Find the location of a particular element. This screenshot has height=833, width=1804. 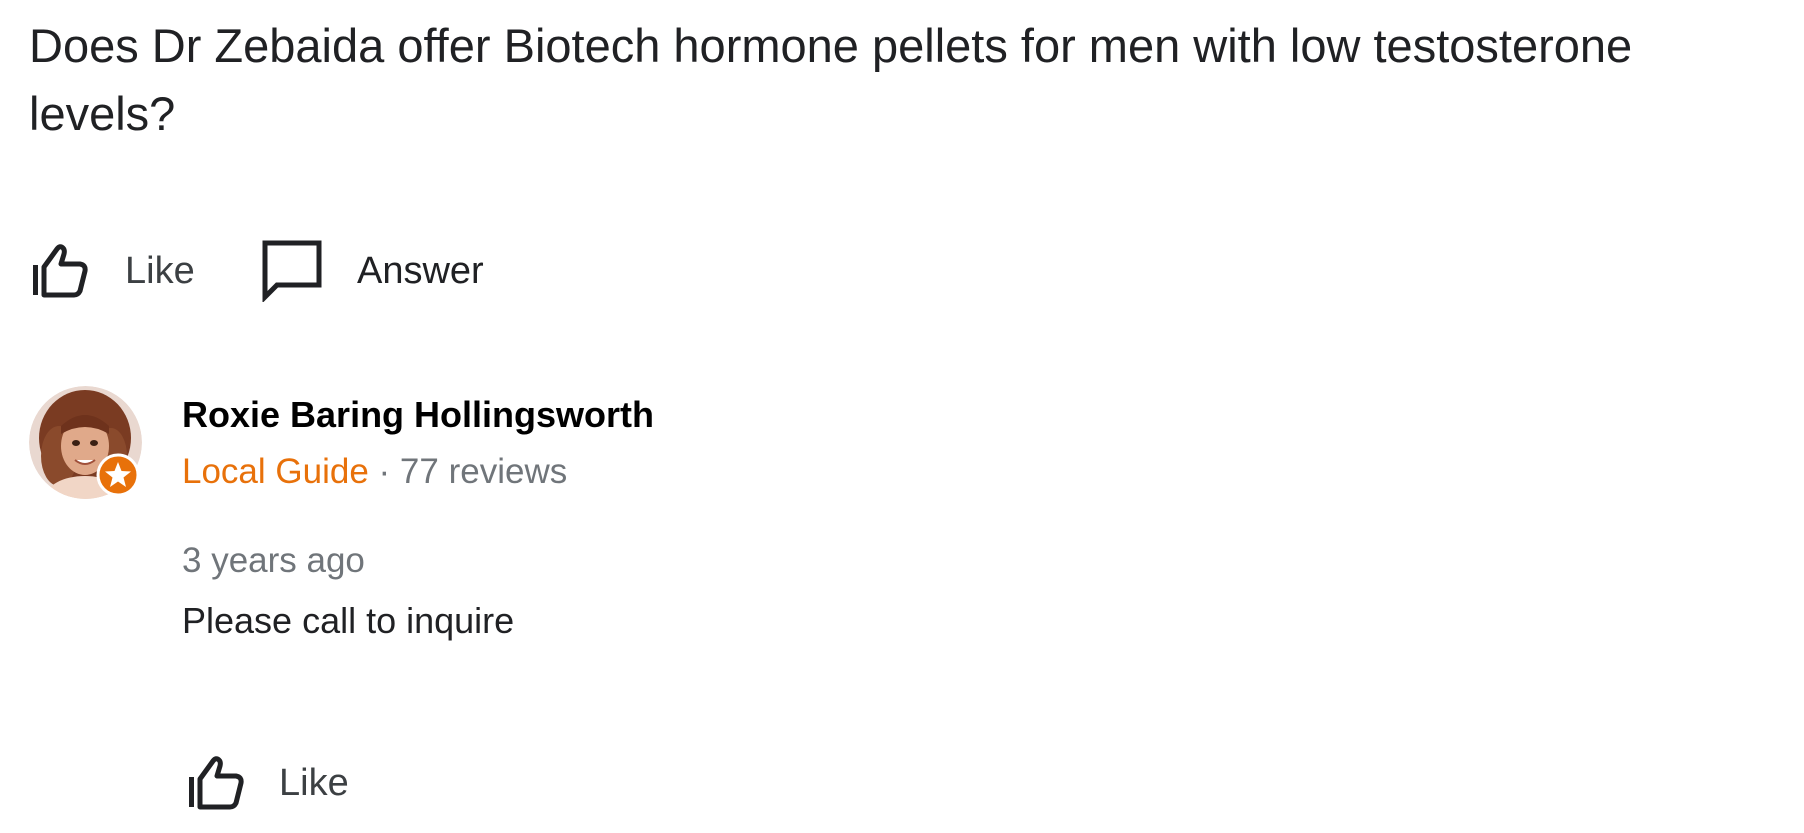

answer-label: Answer is located at coordinates (420, 270).